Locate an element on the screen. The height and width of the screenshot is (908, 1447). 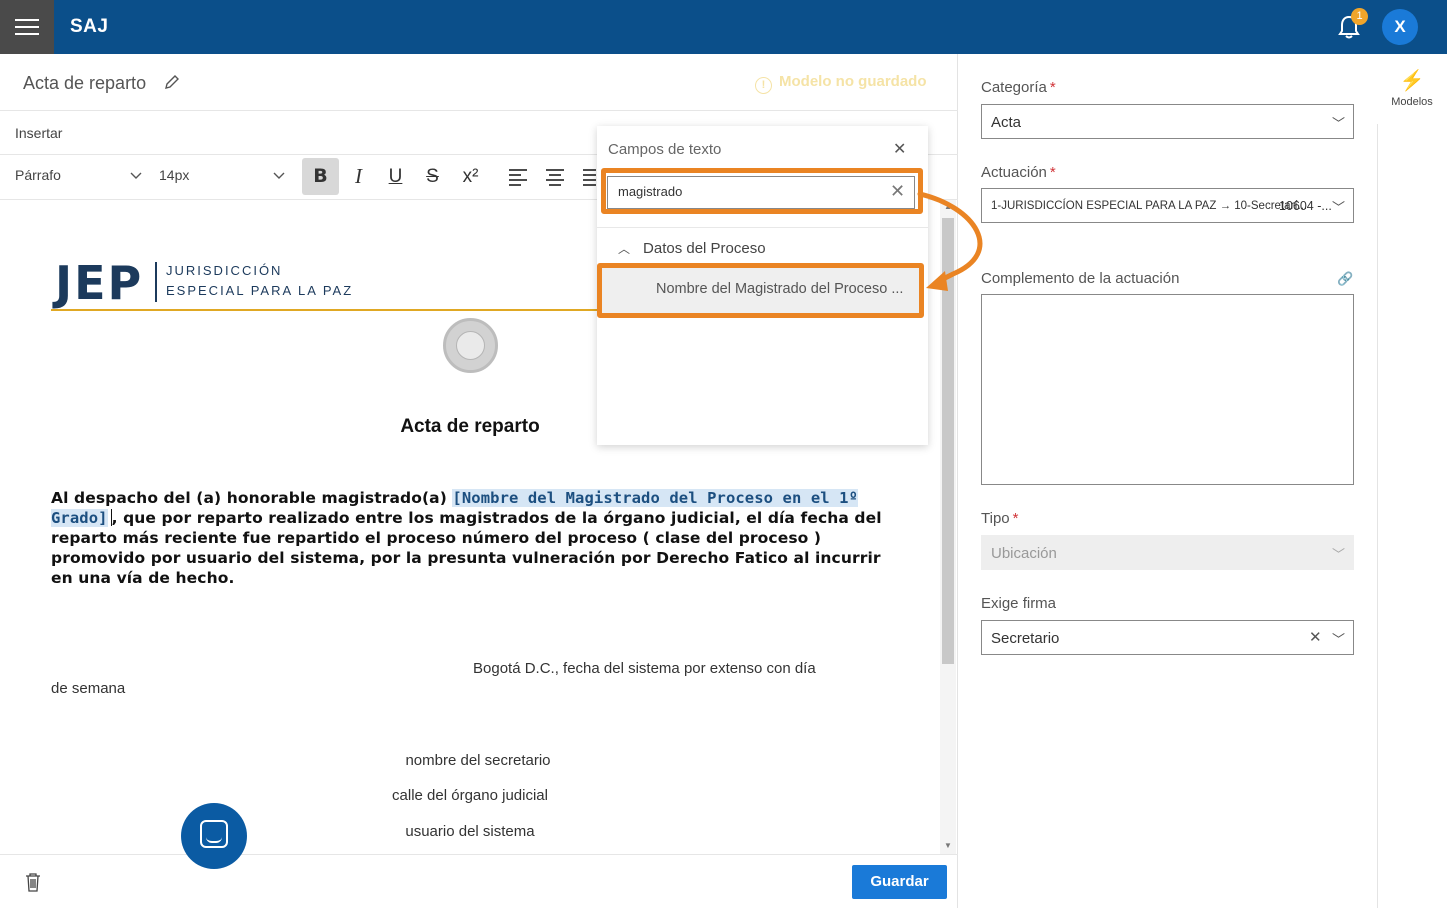
seal-shield is located at coordinates (470, 345).